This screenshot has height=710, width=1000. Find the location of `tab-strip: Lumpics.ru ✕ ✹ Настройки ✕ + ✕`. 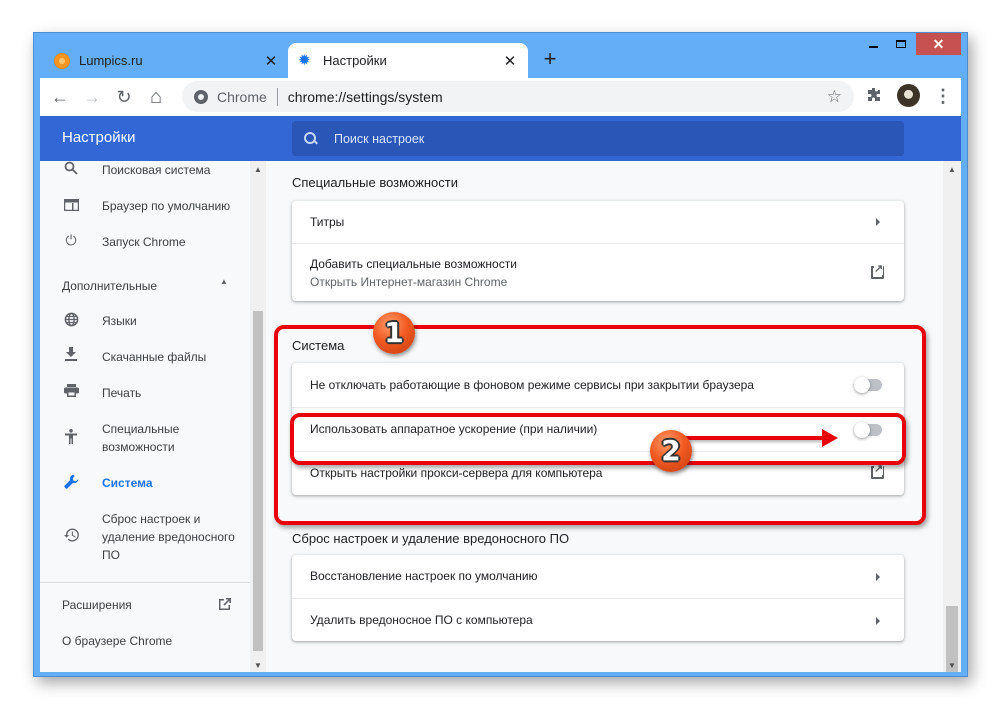

tab-strip: Lumpics.ru ✕ ✹ Настройки ✕ + ✕ is located at coordinates (500, 55).